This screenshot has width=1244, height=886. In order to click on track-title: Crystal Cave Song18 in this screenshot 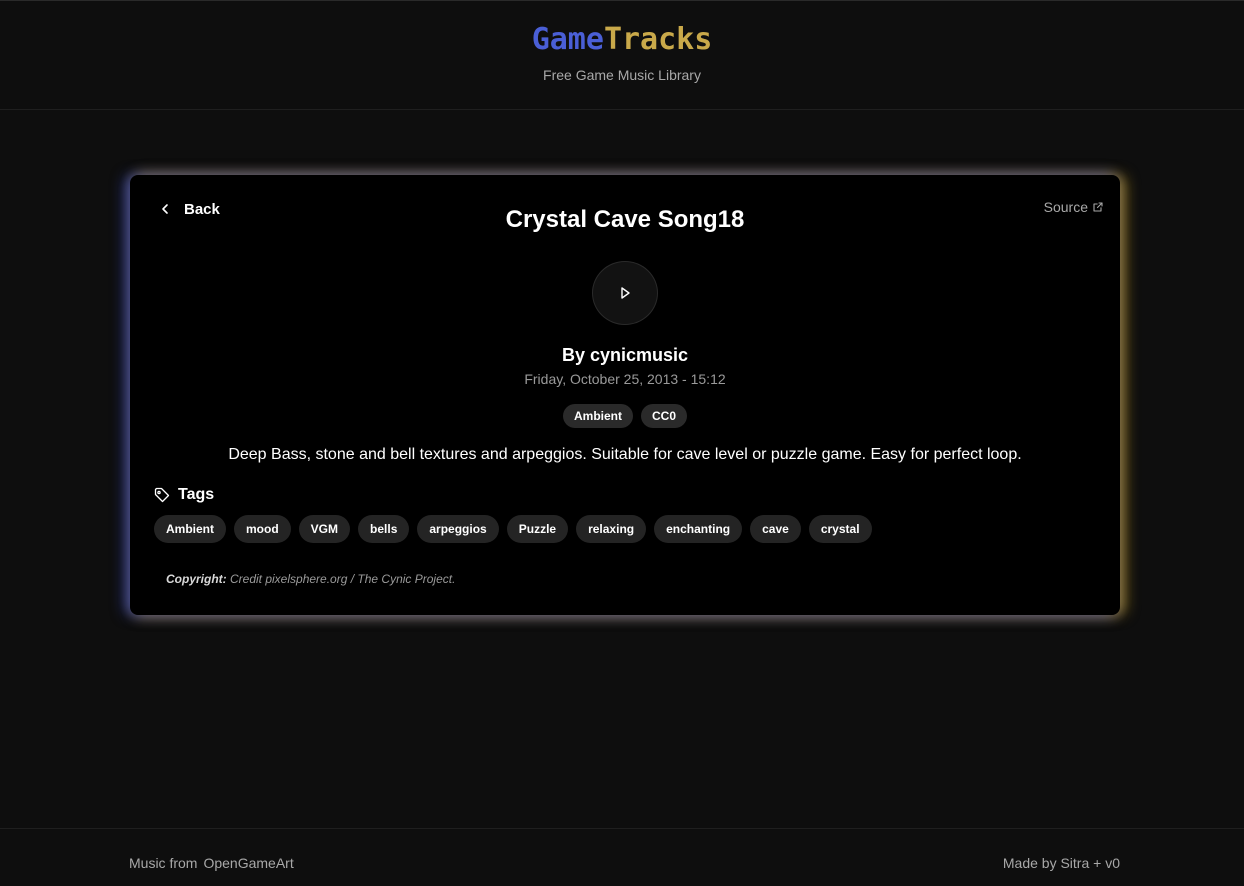, I will do `click(625, 219)`.